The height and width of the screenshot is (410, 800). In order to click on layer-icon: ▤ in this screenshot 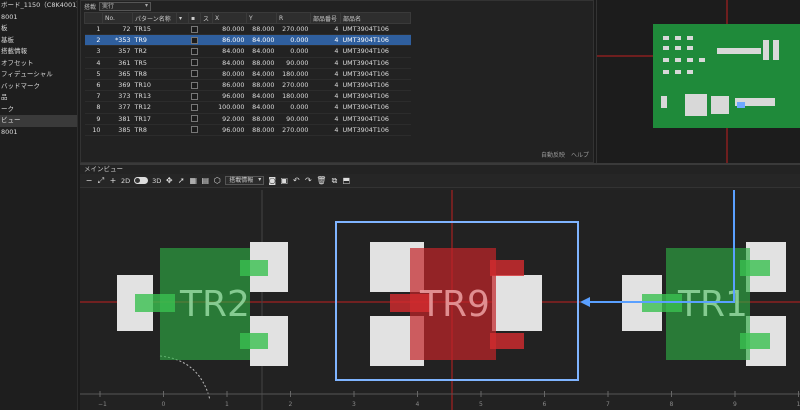, I will do `click(205, 180)`.